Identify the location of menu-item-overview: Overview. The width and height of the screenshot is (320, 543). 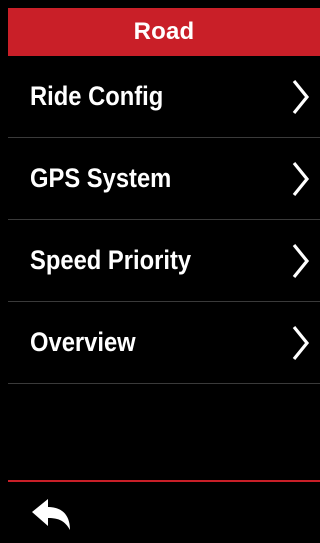
(164, 343).